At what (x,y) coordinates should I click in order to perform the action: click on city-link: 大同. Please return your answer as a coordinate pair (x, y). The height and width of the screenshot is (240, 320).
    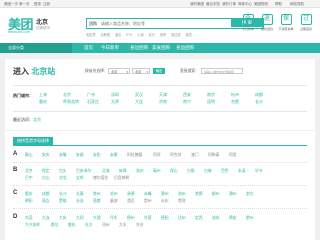
    Looking at the image, I should click on (80, 218).